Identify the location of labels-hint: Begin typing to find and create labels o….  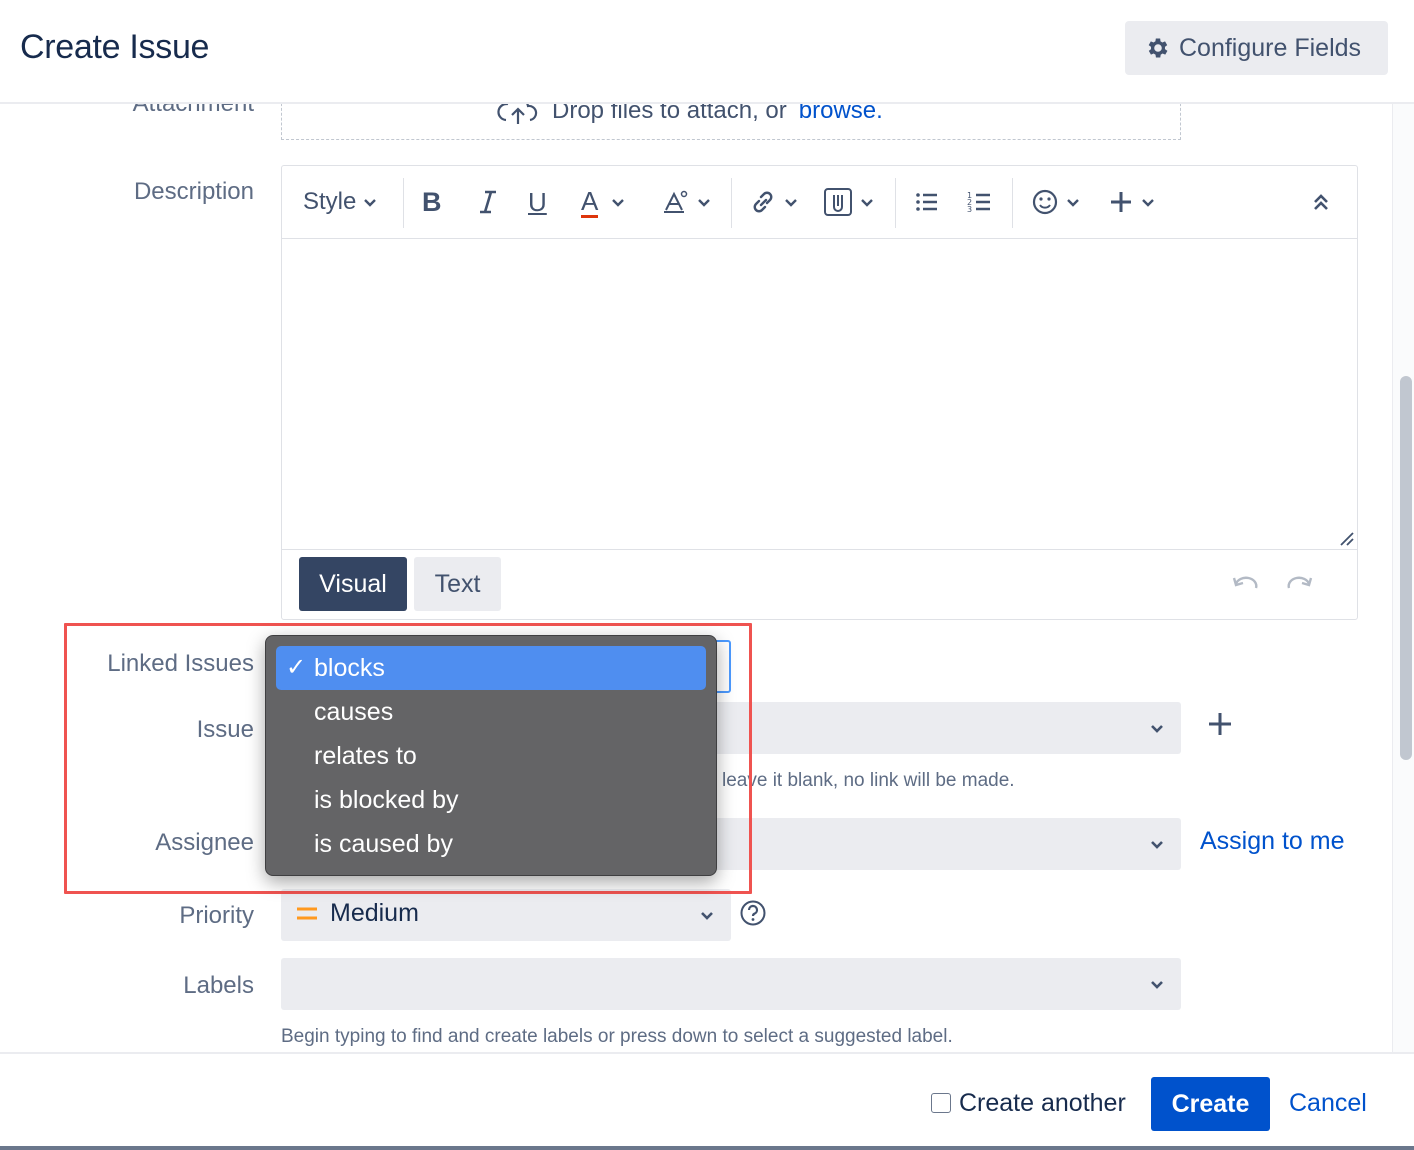
(617, 1036).